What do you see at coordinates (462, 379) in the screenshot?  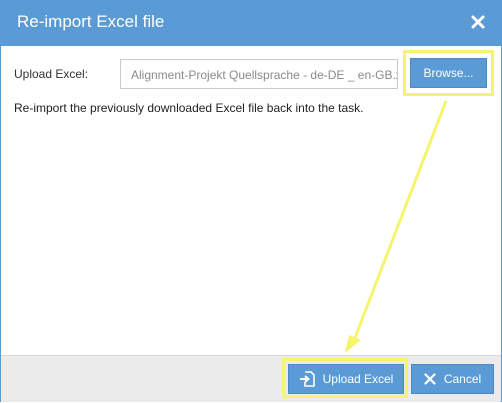 I see `cancel-button-label: Cancel` at bounding box center [462, 379].